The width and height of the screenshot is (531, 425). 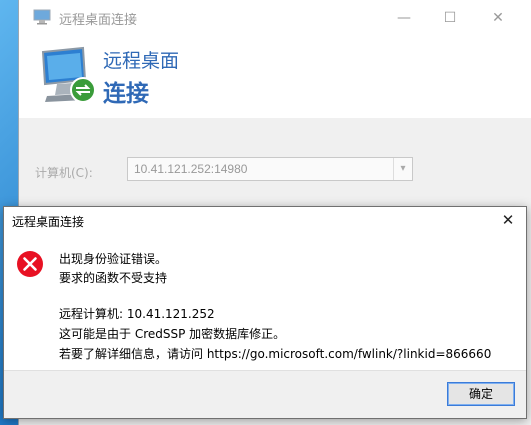 I want to click on credssp-cause-text: 这可能是由于 CredSSP 加密数据库修正。, so click(x=172, y=334).